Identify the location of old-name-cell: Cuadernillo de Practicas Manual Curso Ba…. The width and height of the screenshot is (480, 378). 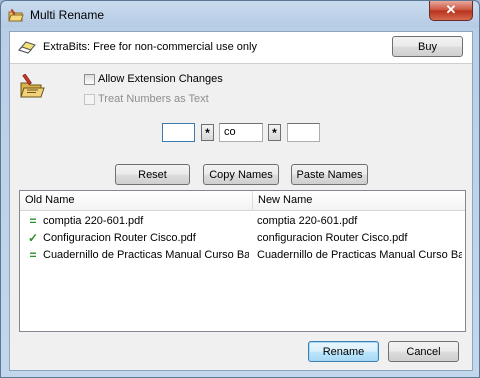
(146, 255).